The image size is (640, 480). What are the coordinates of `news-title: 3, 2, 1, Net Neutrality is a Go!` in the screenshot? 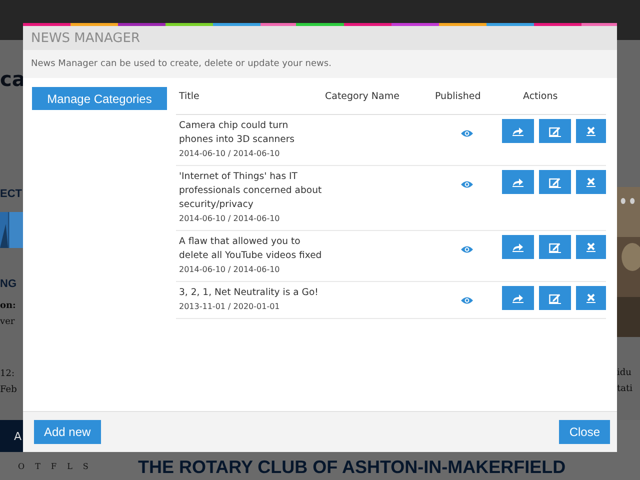 It's located at (249, 293).